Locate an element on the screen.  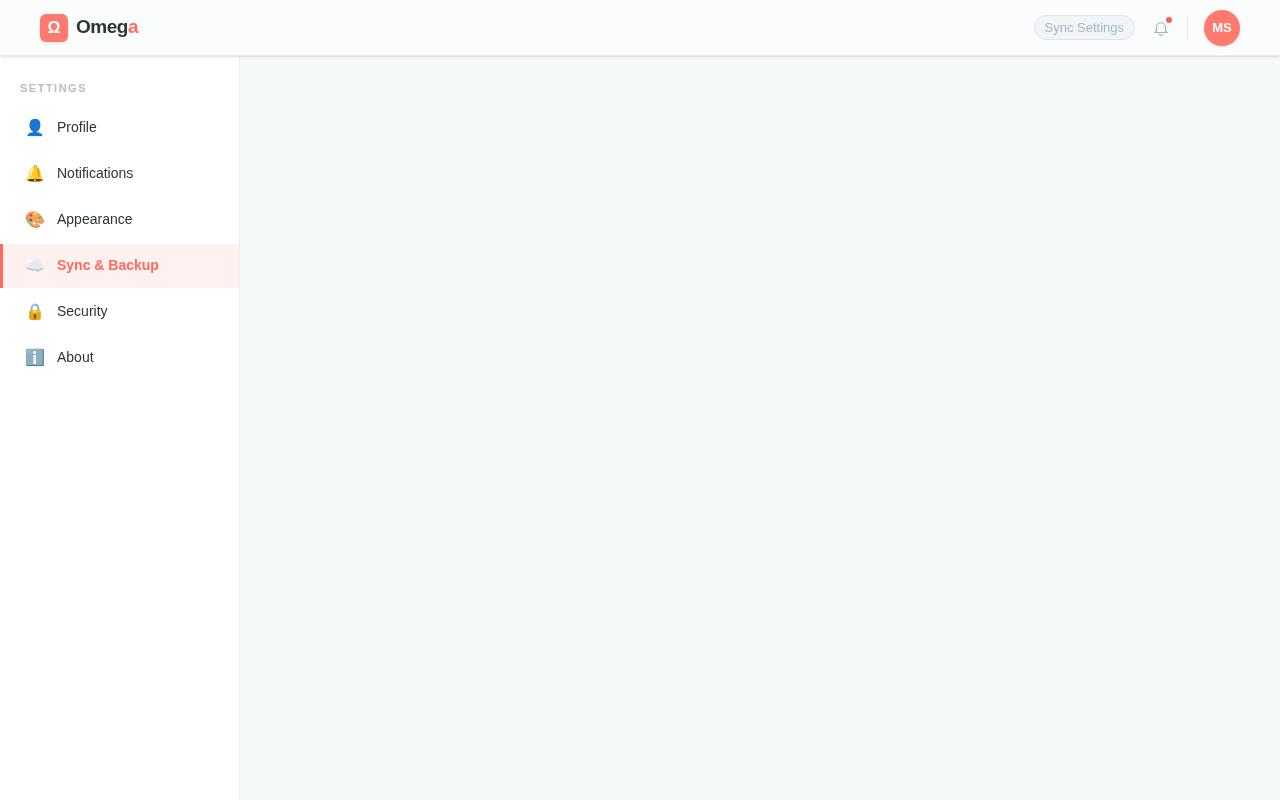
item-icon: 🔔 is located at coordinates (35, 173).